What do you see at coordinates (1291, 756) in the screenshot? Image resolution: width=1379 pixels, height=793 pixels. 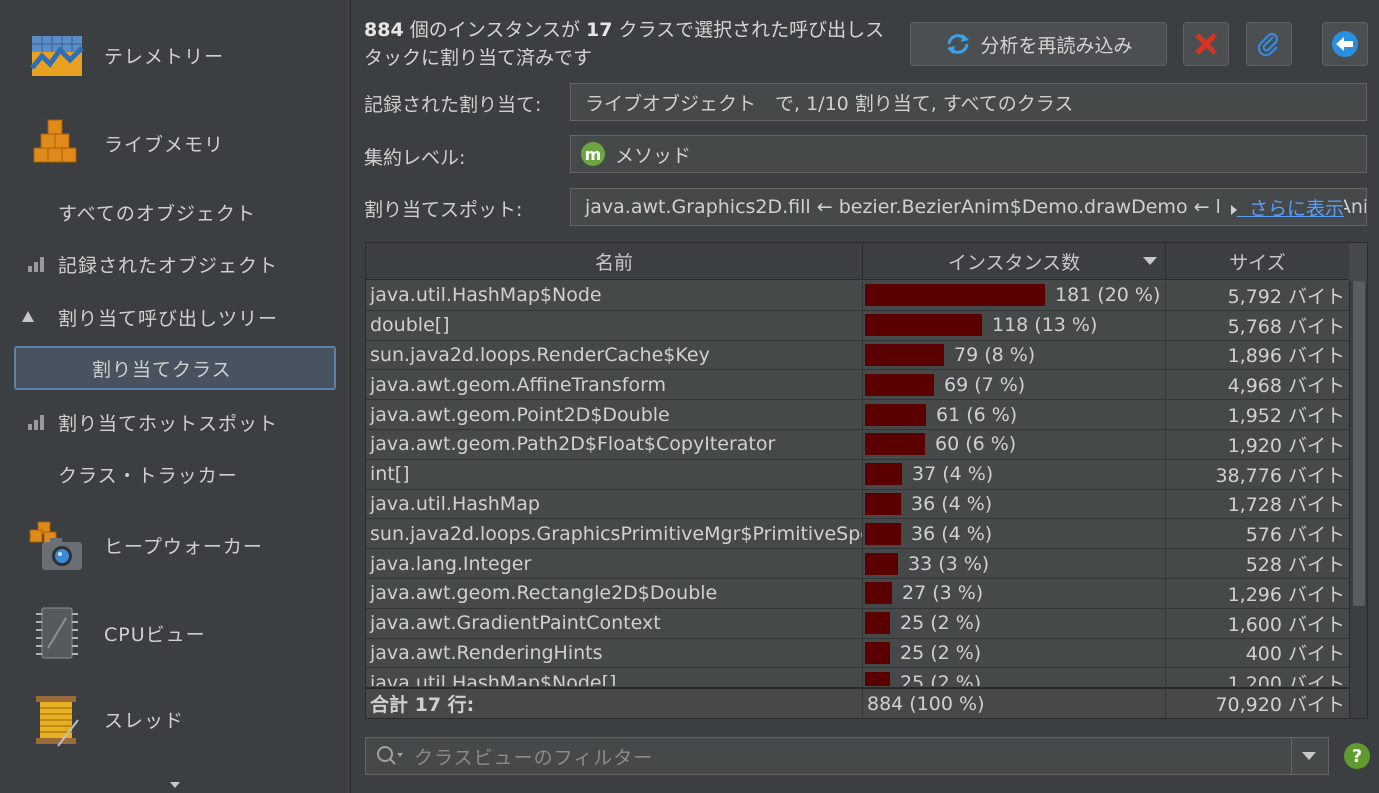 I see `filter-separator` at bounding box center [1291, 756].